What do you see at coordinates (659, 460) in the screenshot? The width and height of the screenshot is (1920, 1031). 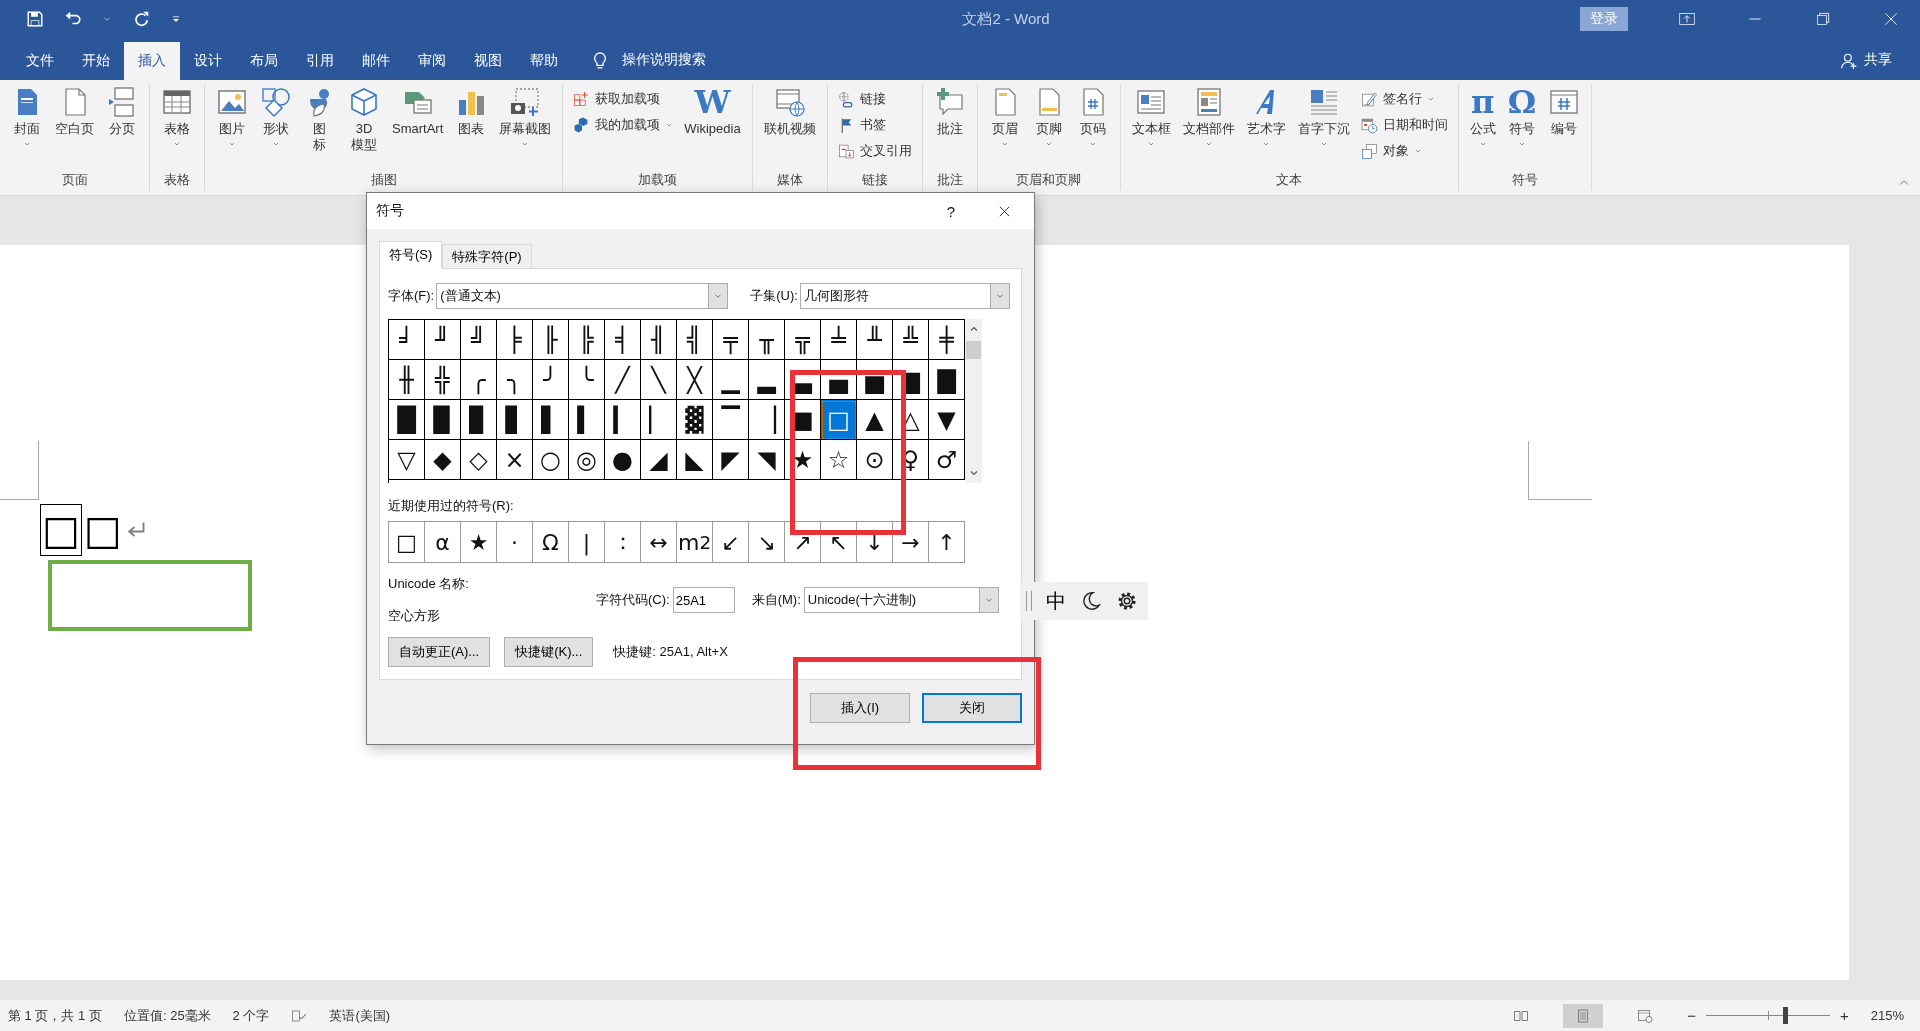 I see `symbol-cell: ◢` at bounding box center [659, 460].